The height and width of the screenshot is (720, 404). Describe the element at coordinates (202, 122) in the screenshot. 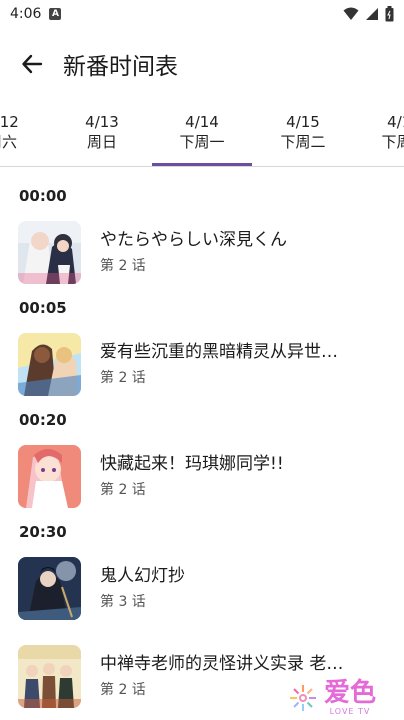

I see `tab-date: 4/14` at that location.